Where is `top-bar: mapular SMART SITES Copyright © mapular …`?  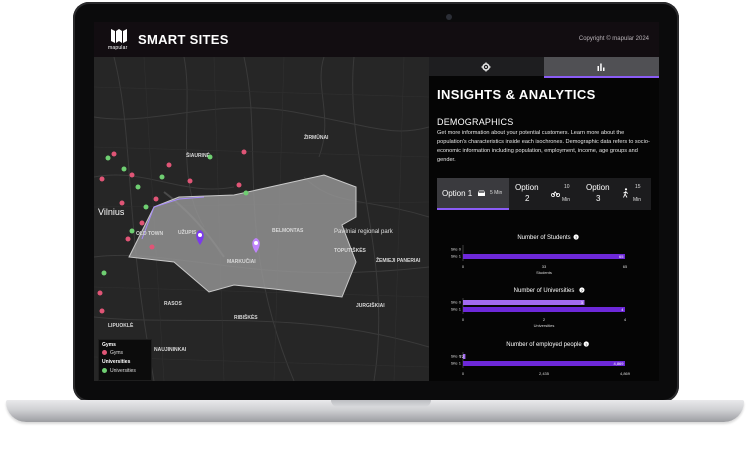
top-bar: mapular SMART SITES Copyright © mapular … is located at coordinates (376, 40).